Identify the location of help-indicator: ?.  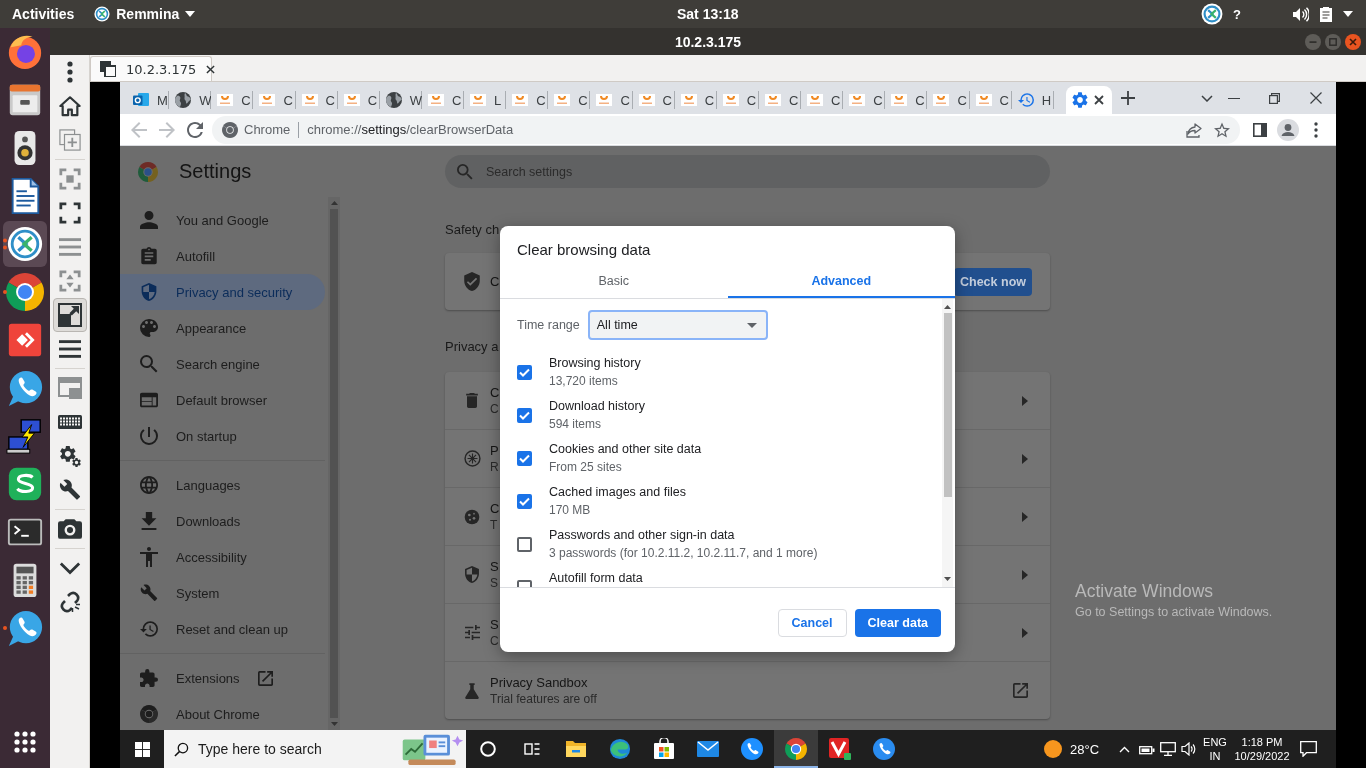
(1237, 14).